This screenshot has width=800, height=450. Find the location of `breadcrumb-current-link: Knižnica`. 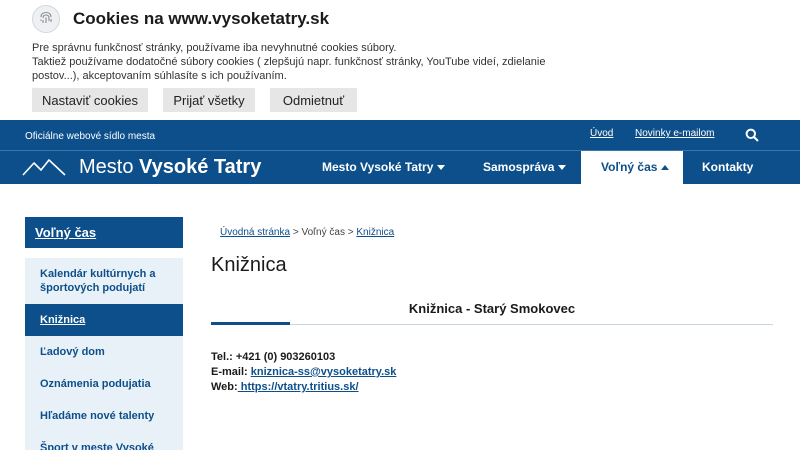

breadcrumb-current-link: Knižnica is located at coordinates (375, 232).